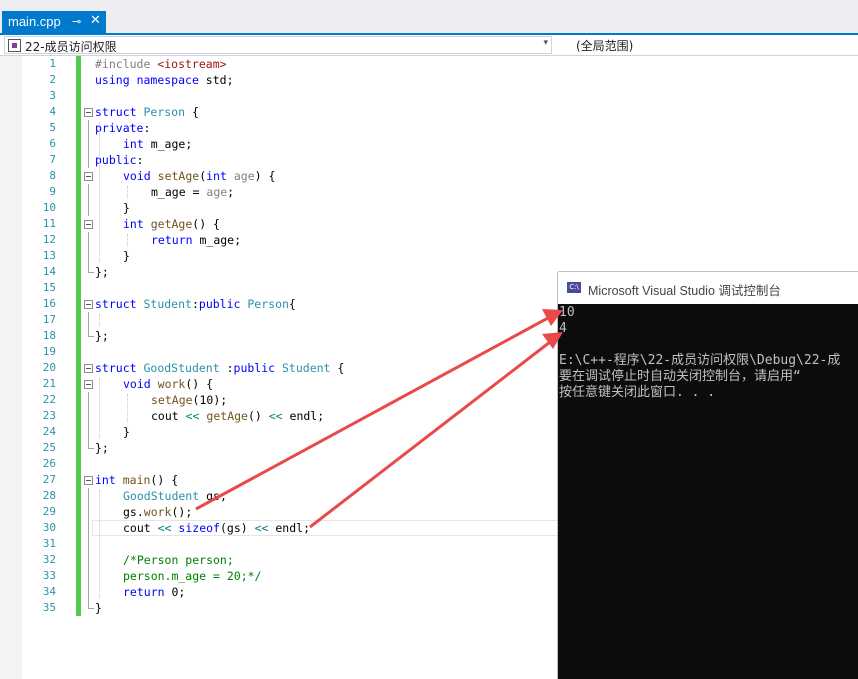 The width and height of the screenshot is (858, 679). I want to click on line-number: 33, so click(49, 575).